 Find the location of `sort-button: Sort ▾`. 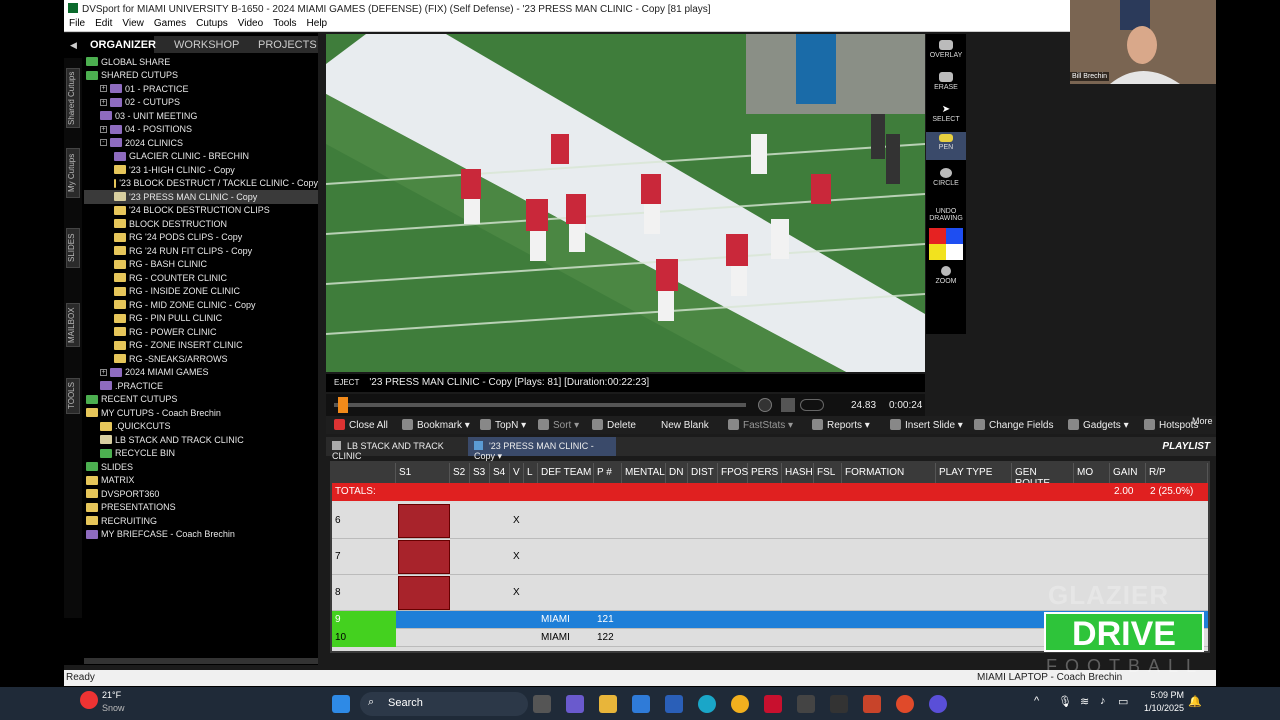

sort-button: Sort ▾ is located at coordinates (558, 425).